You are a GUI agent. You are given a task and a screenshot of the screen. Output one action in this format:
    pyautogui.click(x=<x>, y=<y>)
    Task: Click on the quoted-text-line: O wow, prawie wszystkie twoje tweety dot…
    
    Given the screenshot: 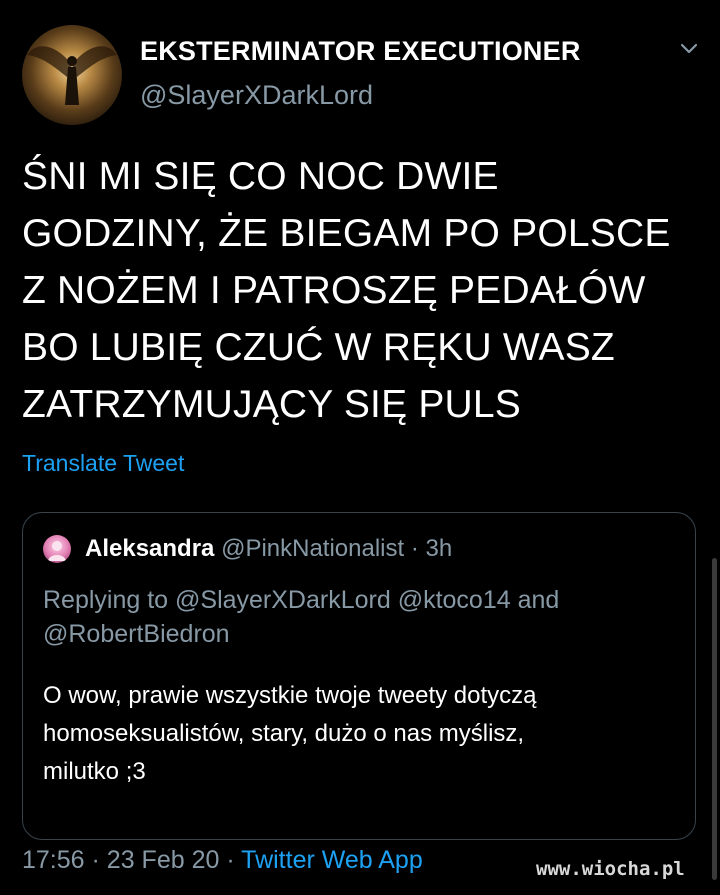 What is the action you would take?
    pyautogui.click(x=290, y=695)
    